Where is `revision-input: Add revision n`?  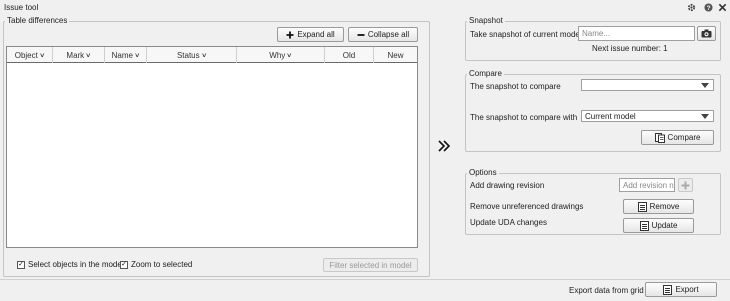 revision-input: Add revision n is located at coordinates (647, 185).